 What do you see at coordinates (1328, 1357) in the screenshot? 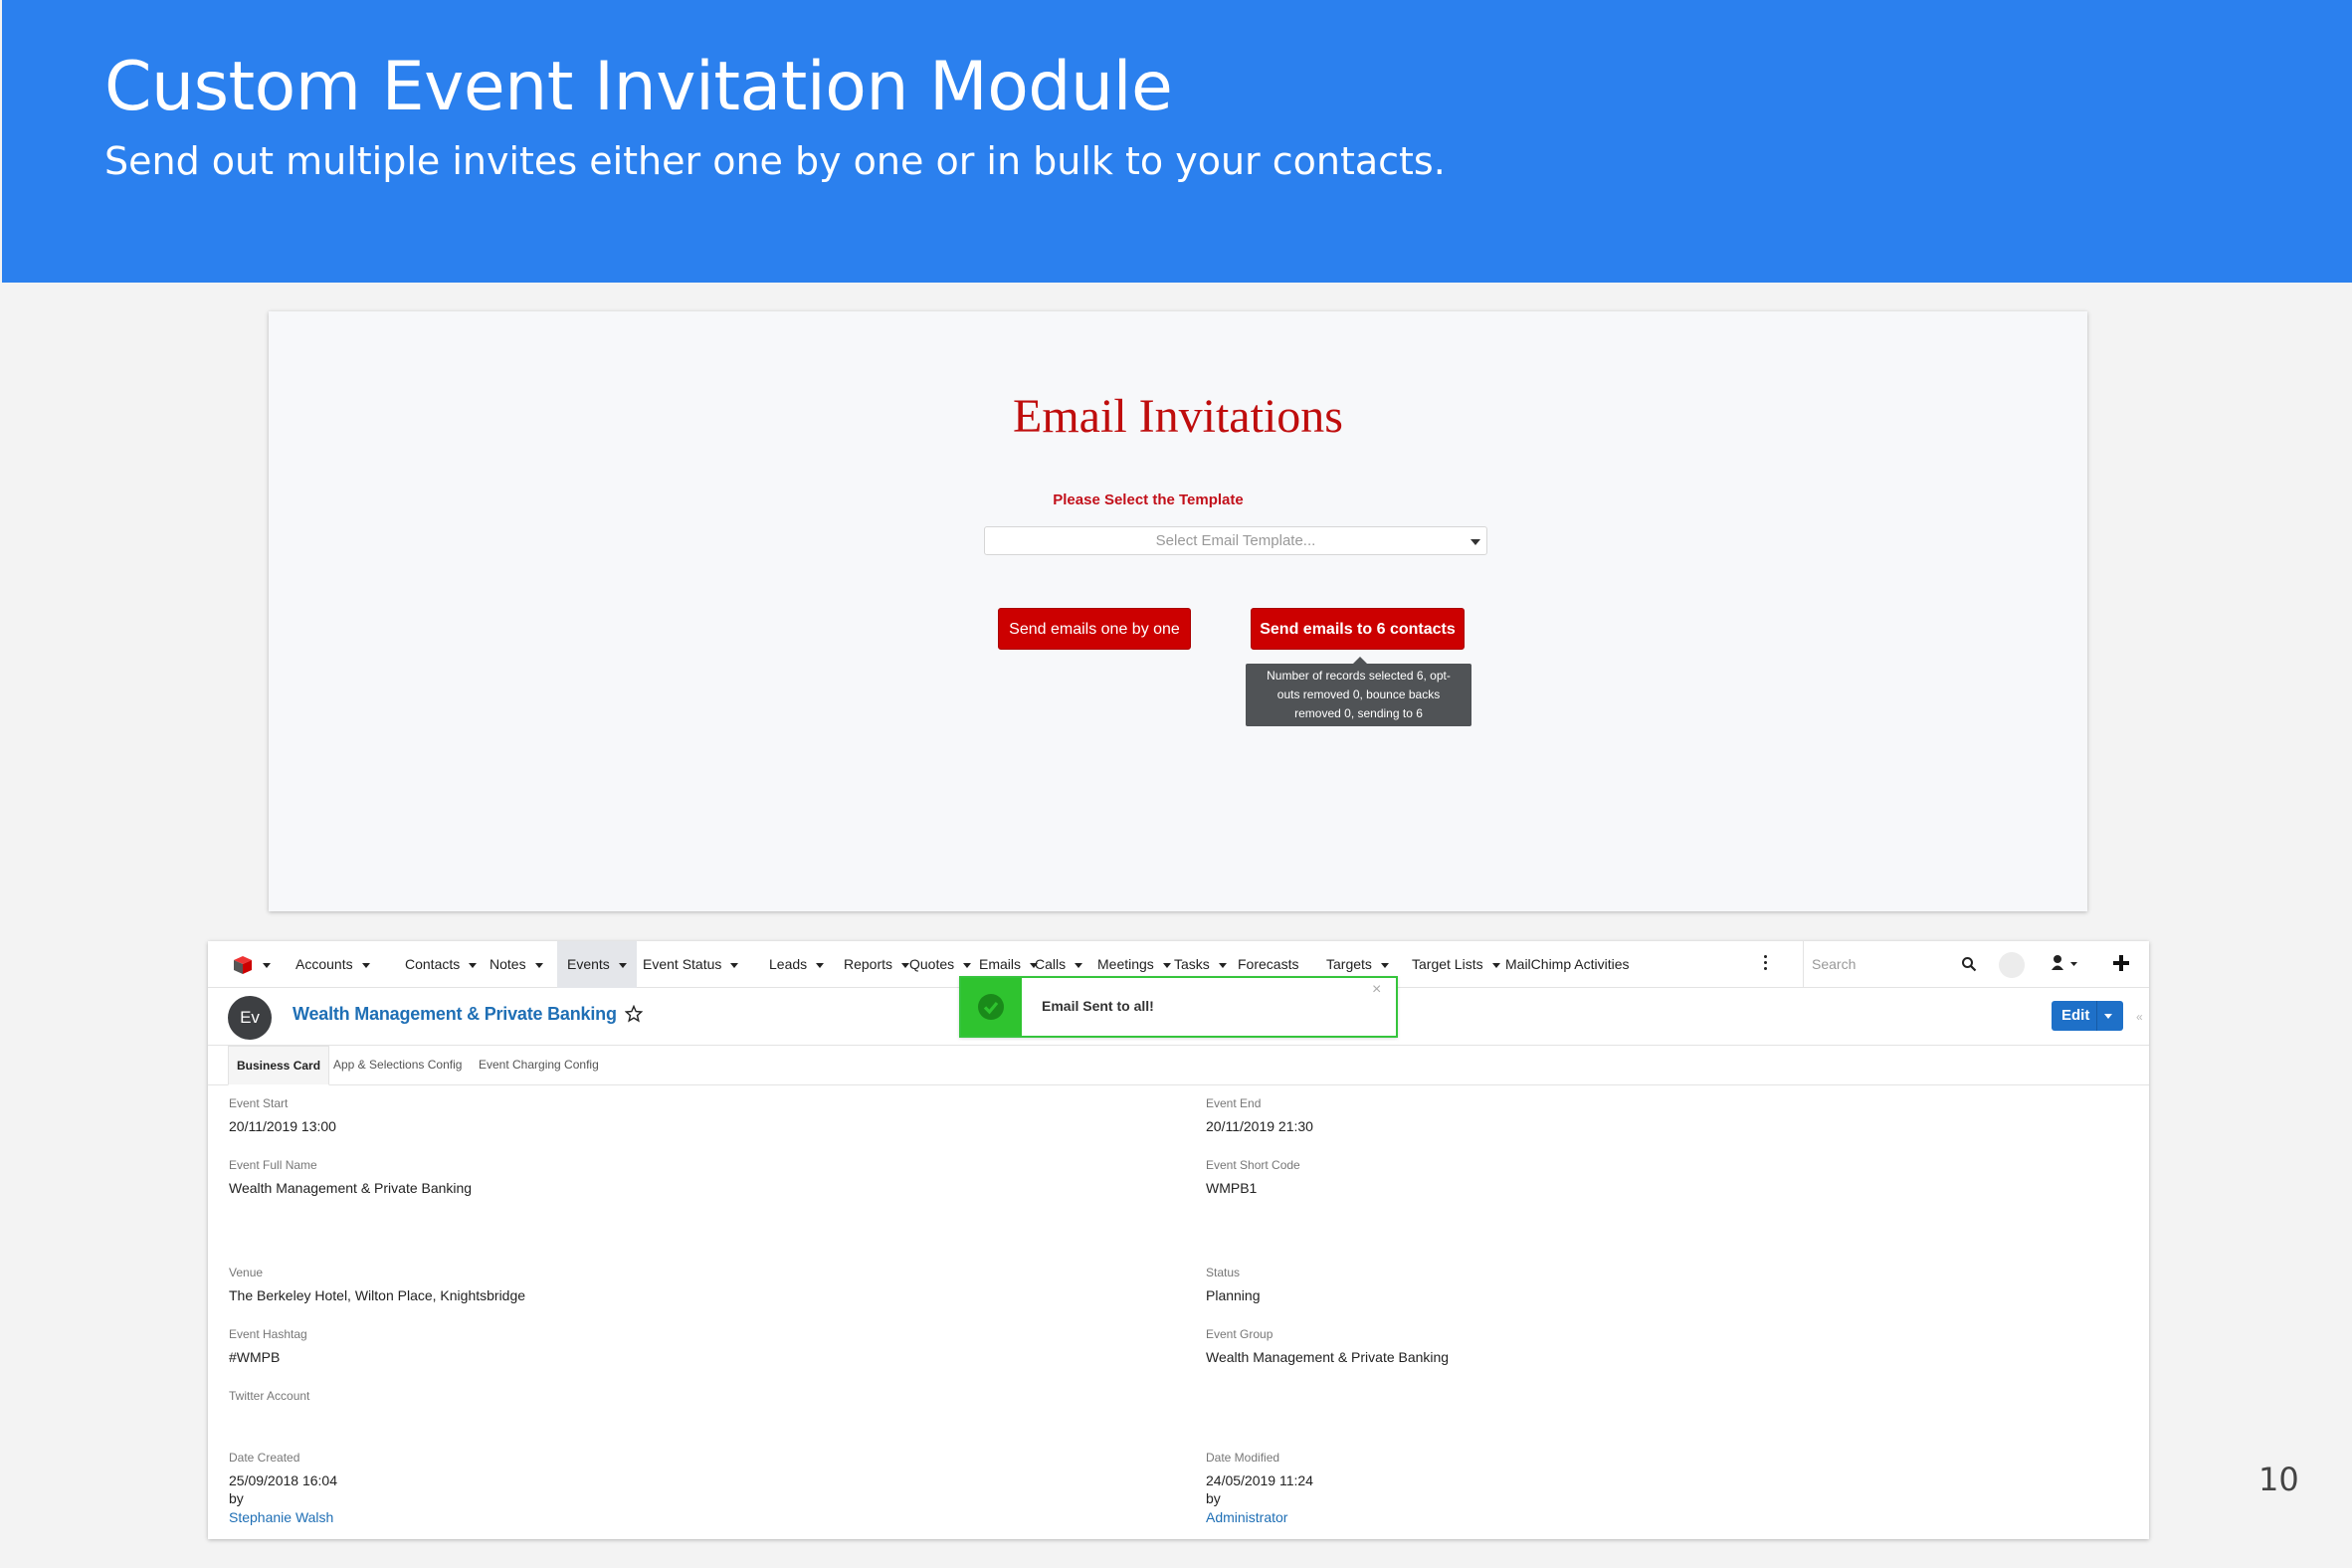
I see `event-group-value: Wealth Management & Private Banking` at bounding box center [1328, 1357].